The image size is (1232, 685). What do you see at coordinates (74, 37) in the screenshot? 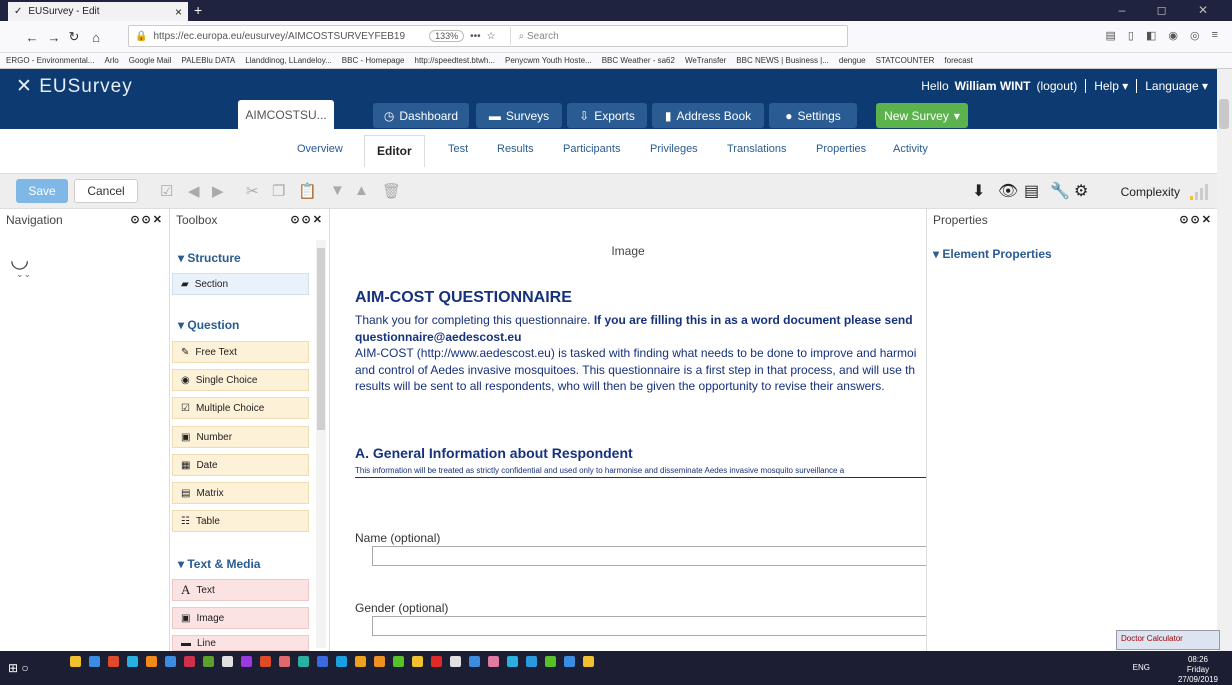
I see `reload-icon: ↻` at bounding box center [74, 37].